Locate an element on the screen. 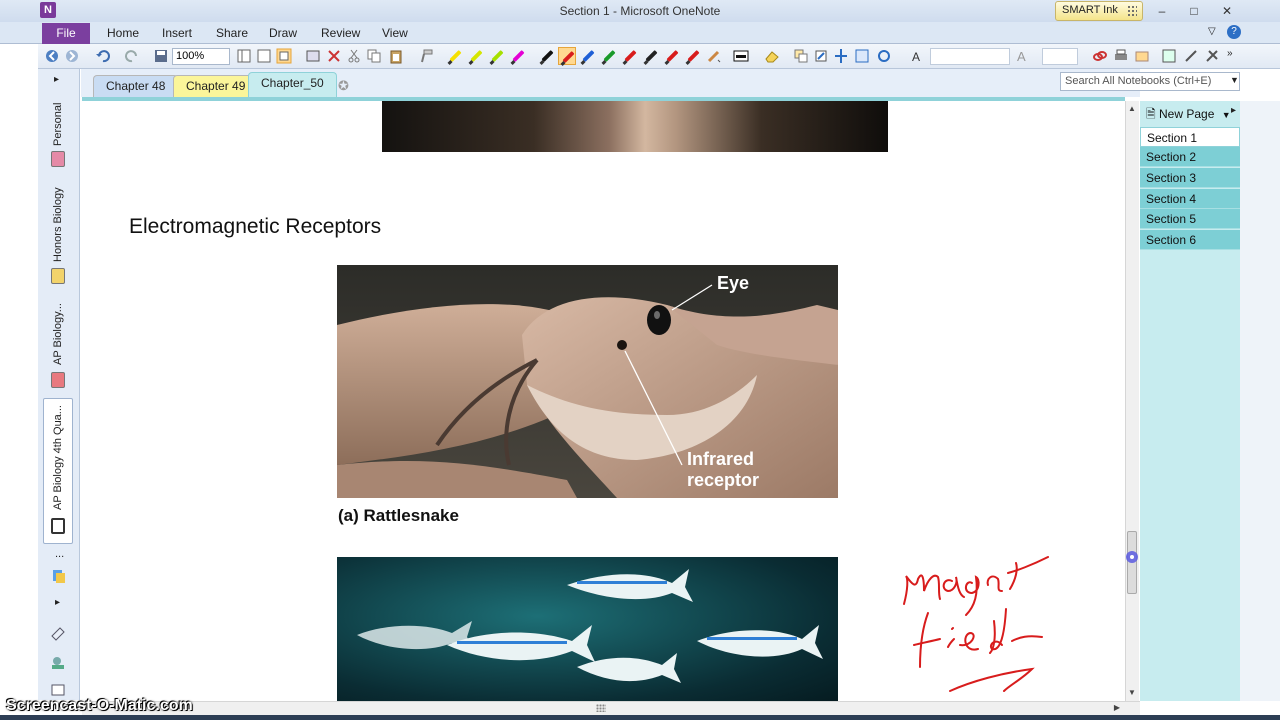  section-tab-chapter-49: Chapter 49 is located at coordinates (216, 86).